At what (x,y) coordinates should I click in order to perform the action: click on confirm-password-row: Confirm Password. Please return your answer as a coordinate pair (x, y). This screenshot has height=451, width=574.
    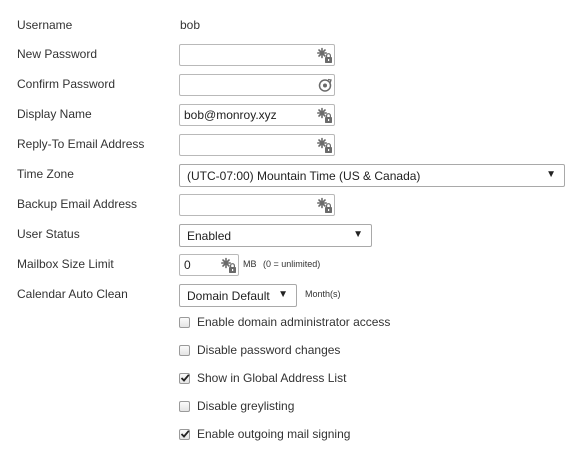
    Looking at the image, I should click on (287, 85).